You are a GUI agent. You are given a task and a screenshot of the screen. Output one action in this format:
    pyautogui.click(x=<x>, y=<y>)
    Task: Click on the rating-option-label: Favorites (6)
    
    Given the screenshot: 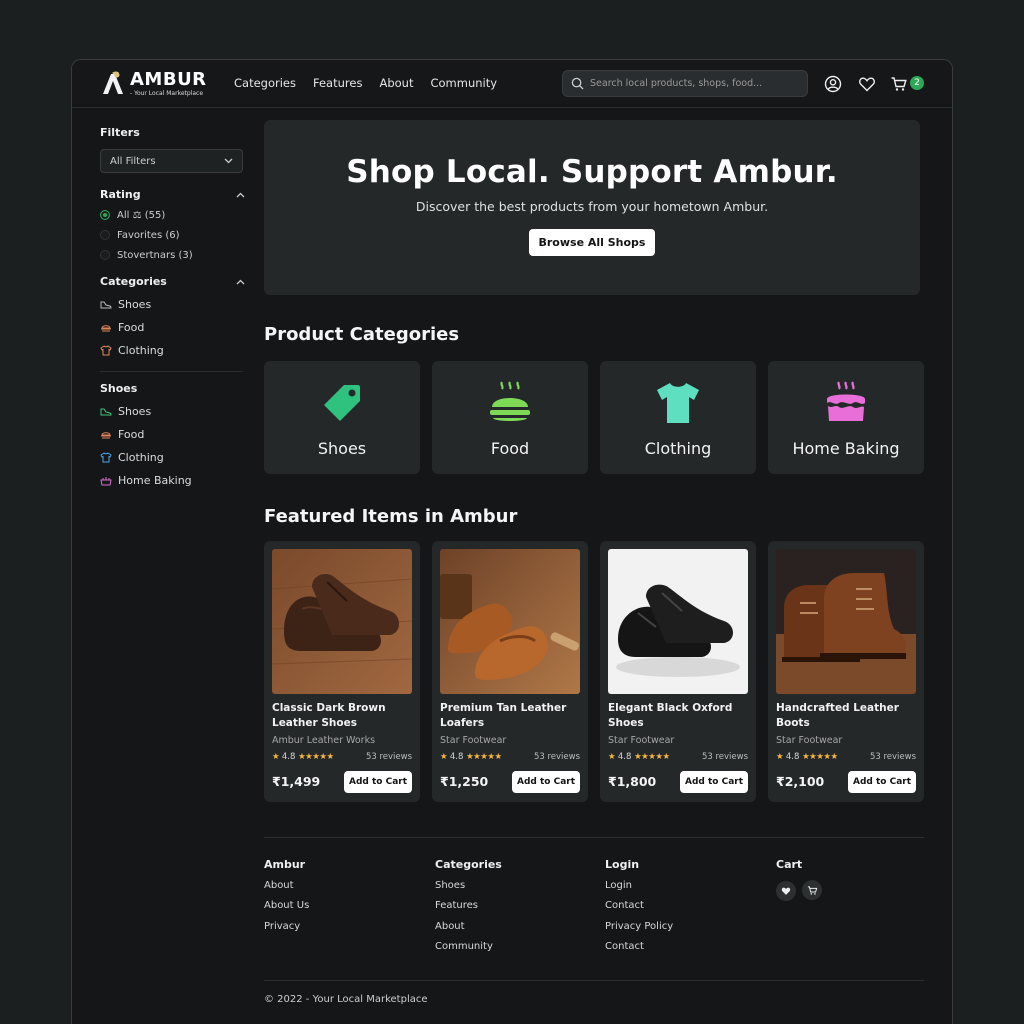 What is the action you would take?
    pyautogui.click(x=148, y=235)
    